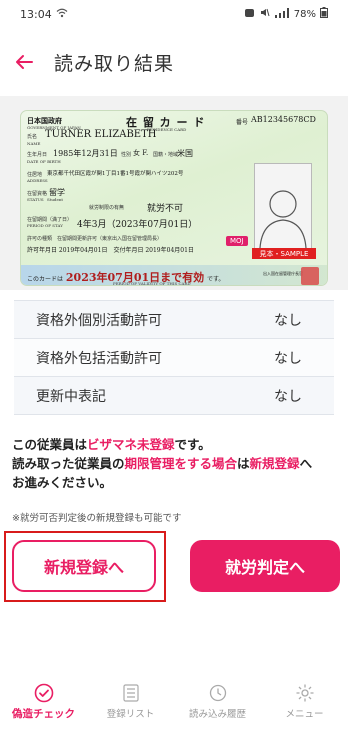  Describe the element at coordinates (55, 199) in the screenshot. I see `card-status-en: Student` at that location.